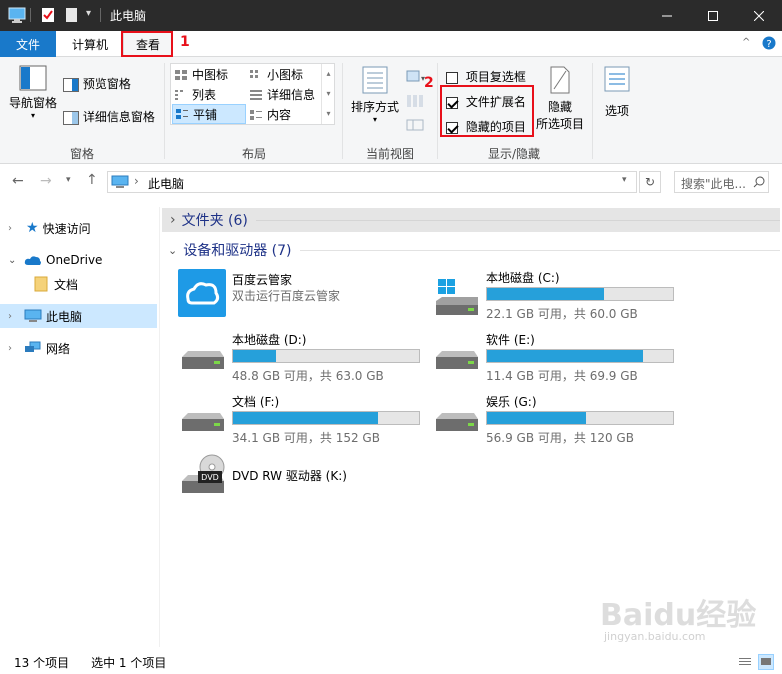  What do you see at coordinates (624, 180) in the screenshot?
I see `address-dropdown-icon: ▾` at bounding box center [624, 180].